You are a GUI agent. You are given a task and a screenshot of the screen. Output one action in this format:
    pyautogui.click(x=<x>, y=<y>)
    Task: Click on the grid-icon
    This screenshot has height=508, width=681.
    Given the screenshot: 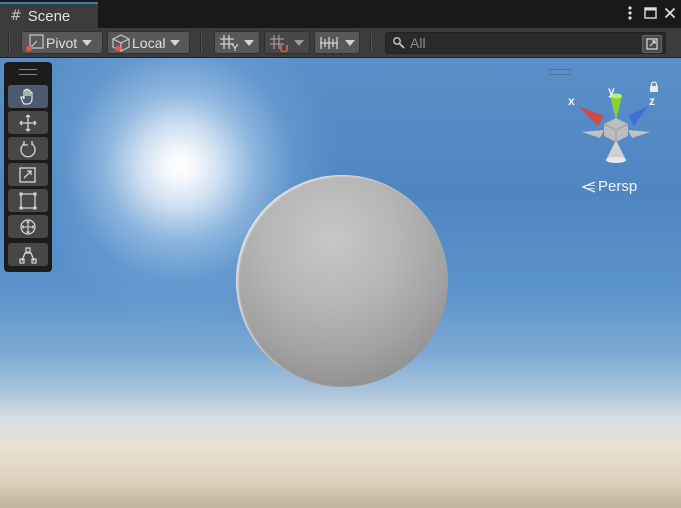 What is the action you would take?
    pyautogui.click(x=230, y=43)
    